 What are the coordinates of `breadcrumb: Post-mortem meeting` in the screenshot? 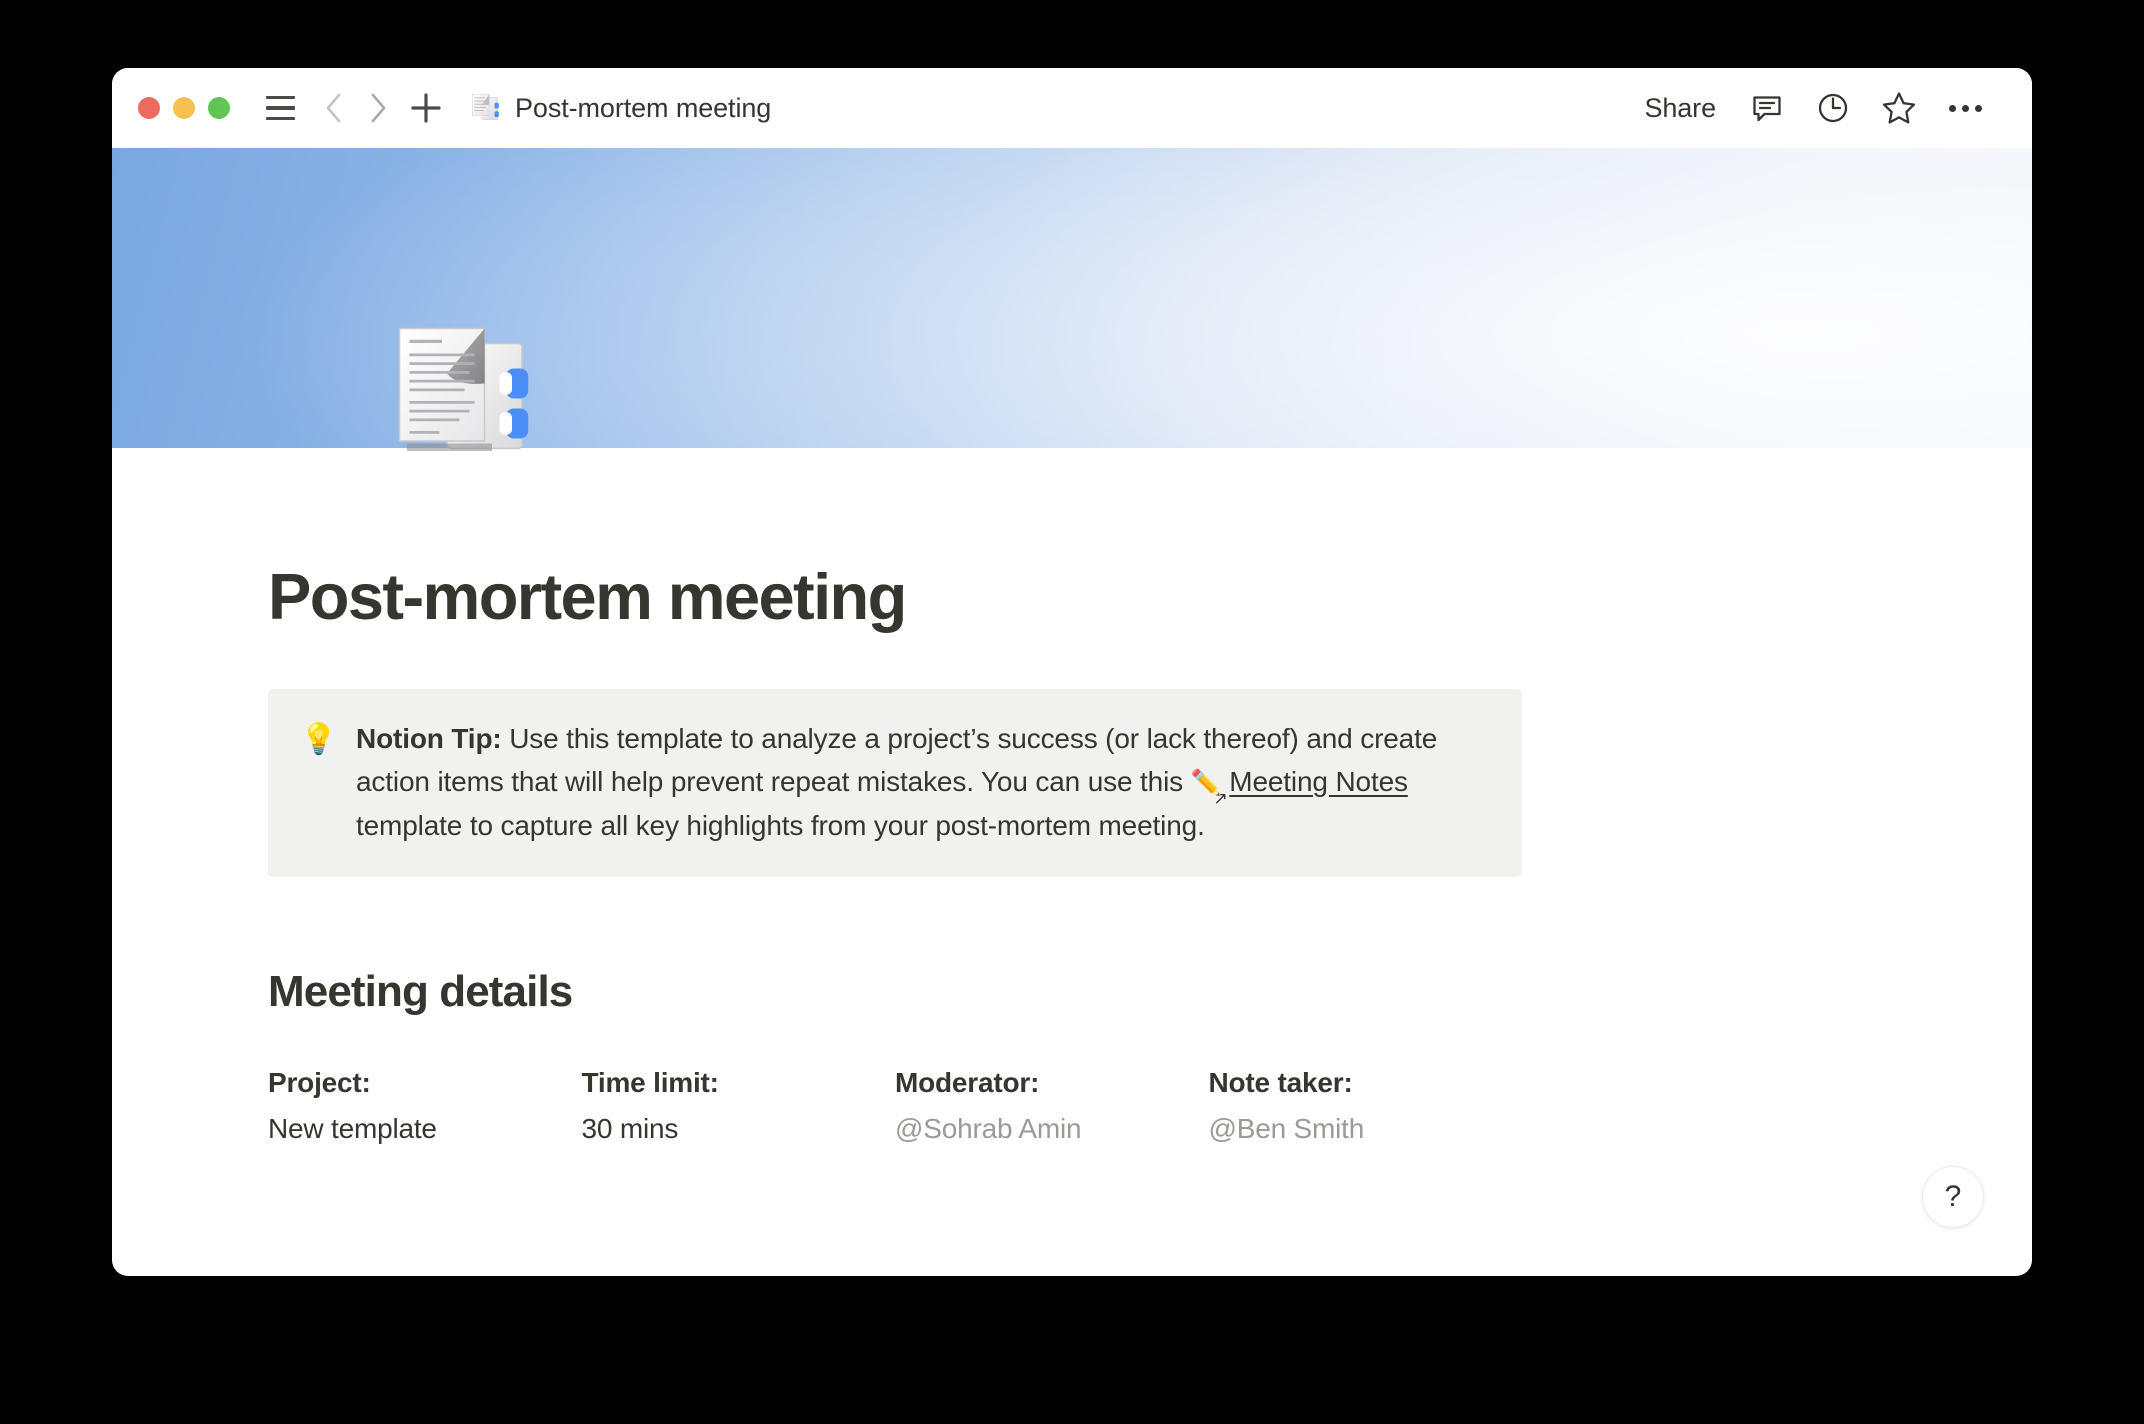 It's located at (619, 108).